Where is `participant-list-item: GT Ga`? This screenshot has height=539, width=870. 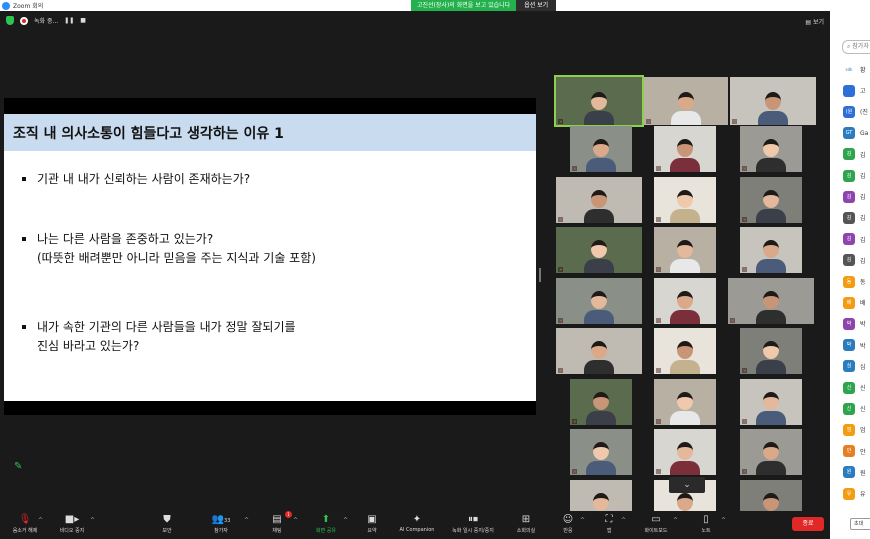
participant-list-item: GT Ga is located at coordinates (856, 133).